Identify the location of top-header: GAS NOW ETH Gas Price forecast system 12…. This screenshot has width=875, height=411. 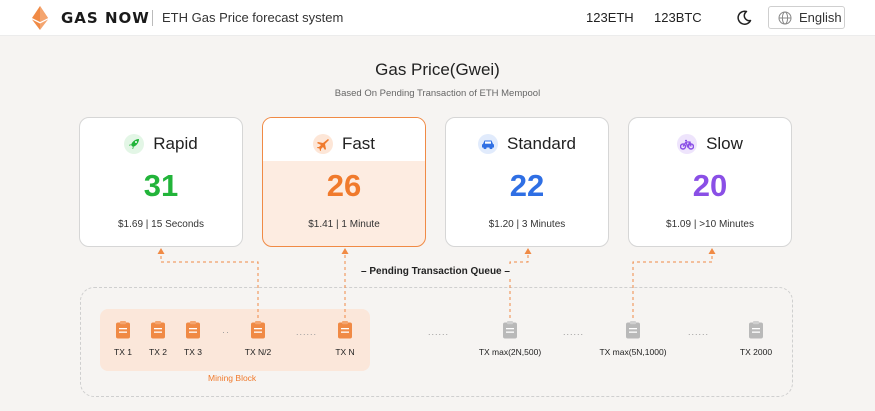
(437, 18).